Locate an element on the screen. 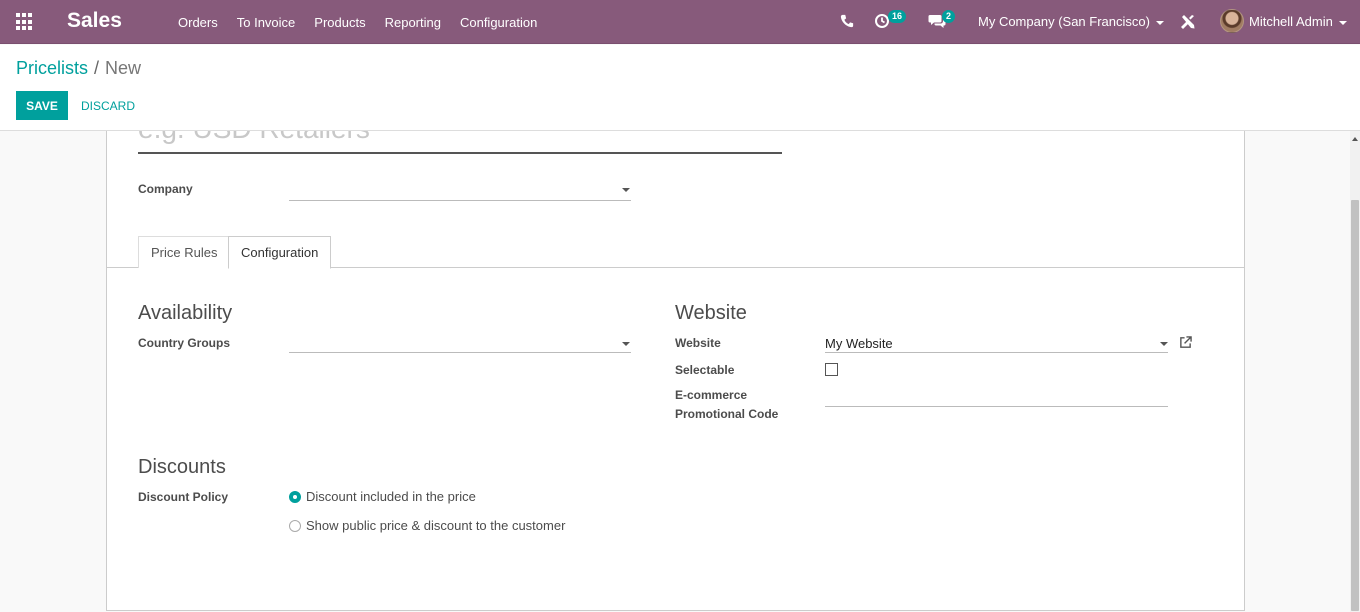 The width and height of the screenshot is (1360, 612). tab-configuration: Configuration is located at coordinates (280, 252).